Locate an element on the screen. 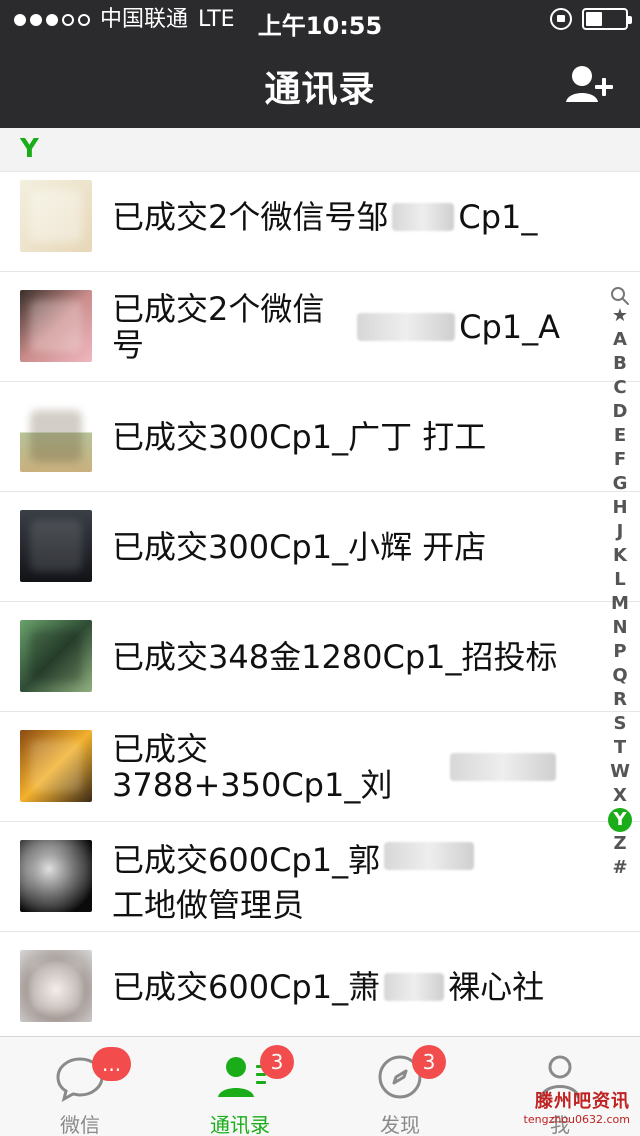 The image size is (640, 1136). contact-name-suffix: Cp1_ is located at coordinates (498, 217).